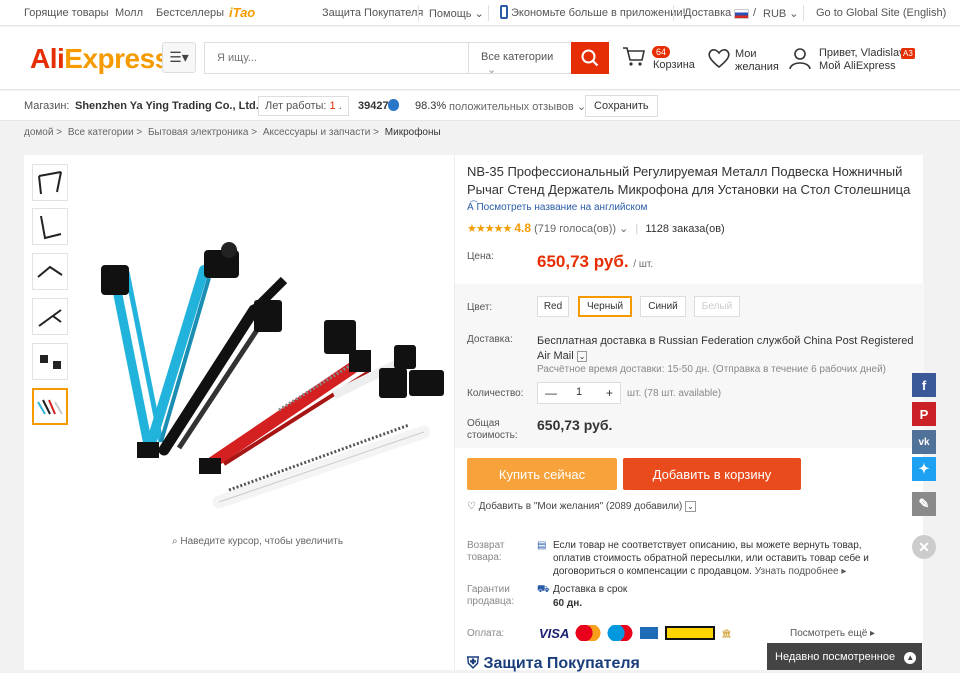 Image resolution: width=960 pixels, height=673 pixels. I want to click on heart-icon: ♡, so click(471, 506).